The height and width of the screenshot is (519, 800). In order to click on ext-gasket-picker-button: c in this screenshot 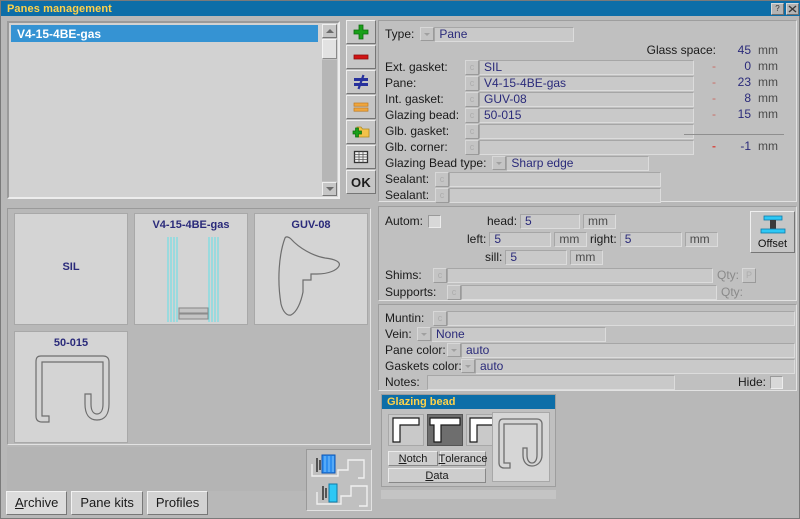, I will do `click(472, 67)`.